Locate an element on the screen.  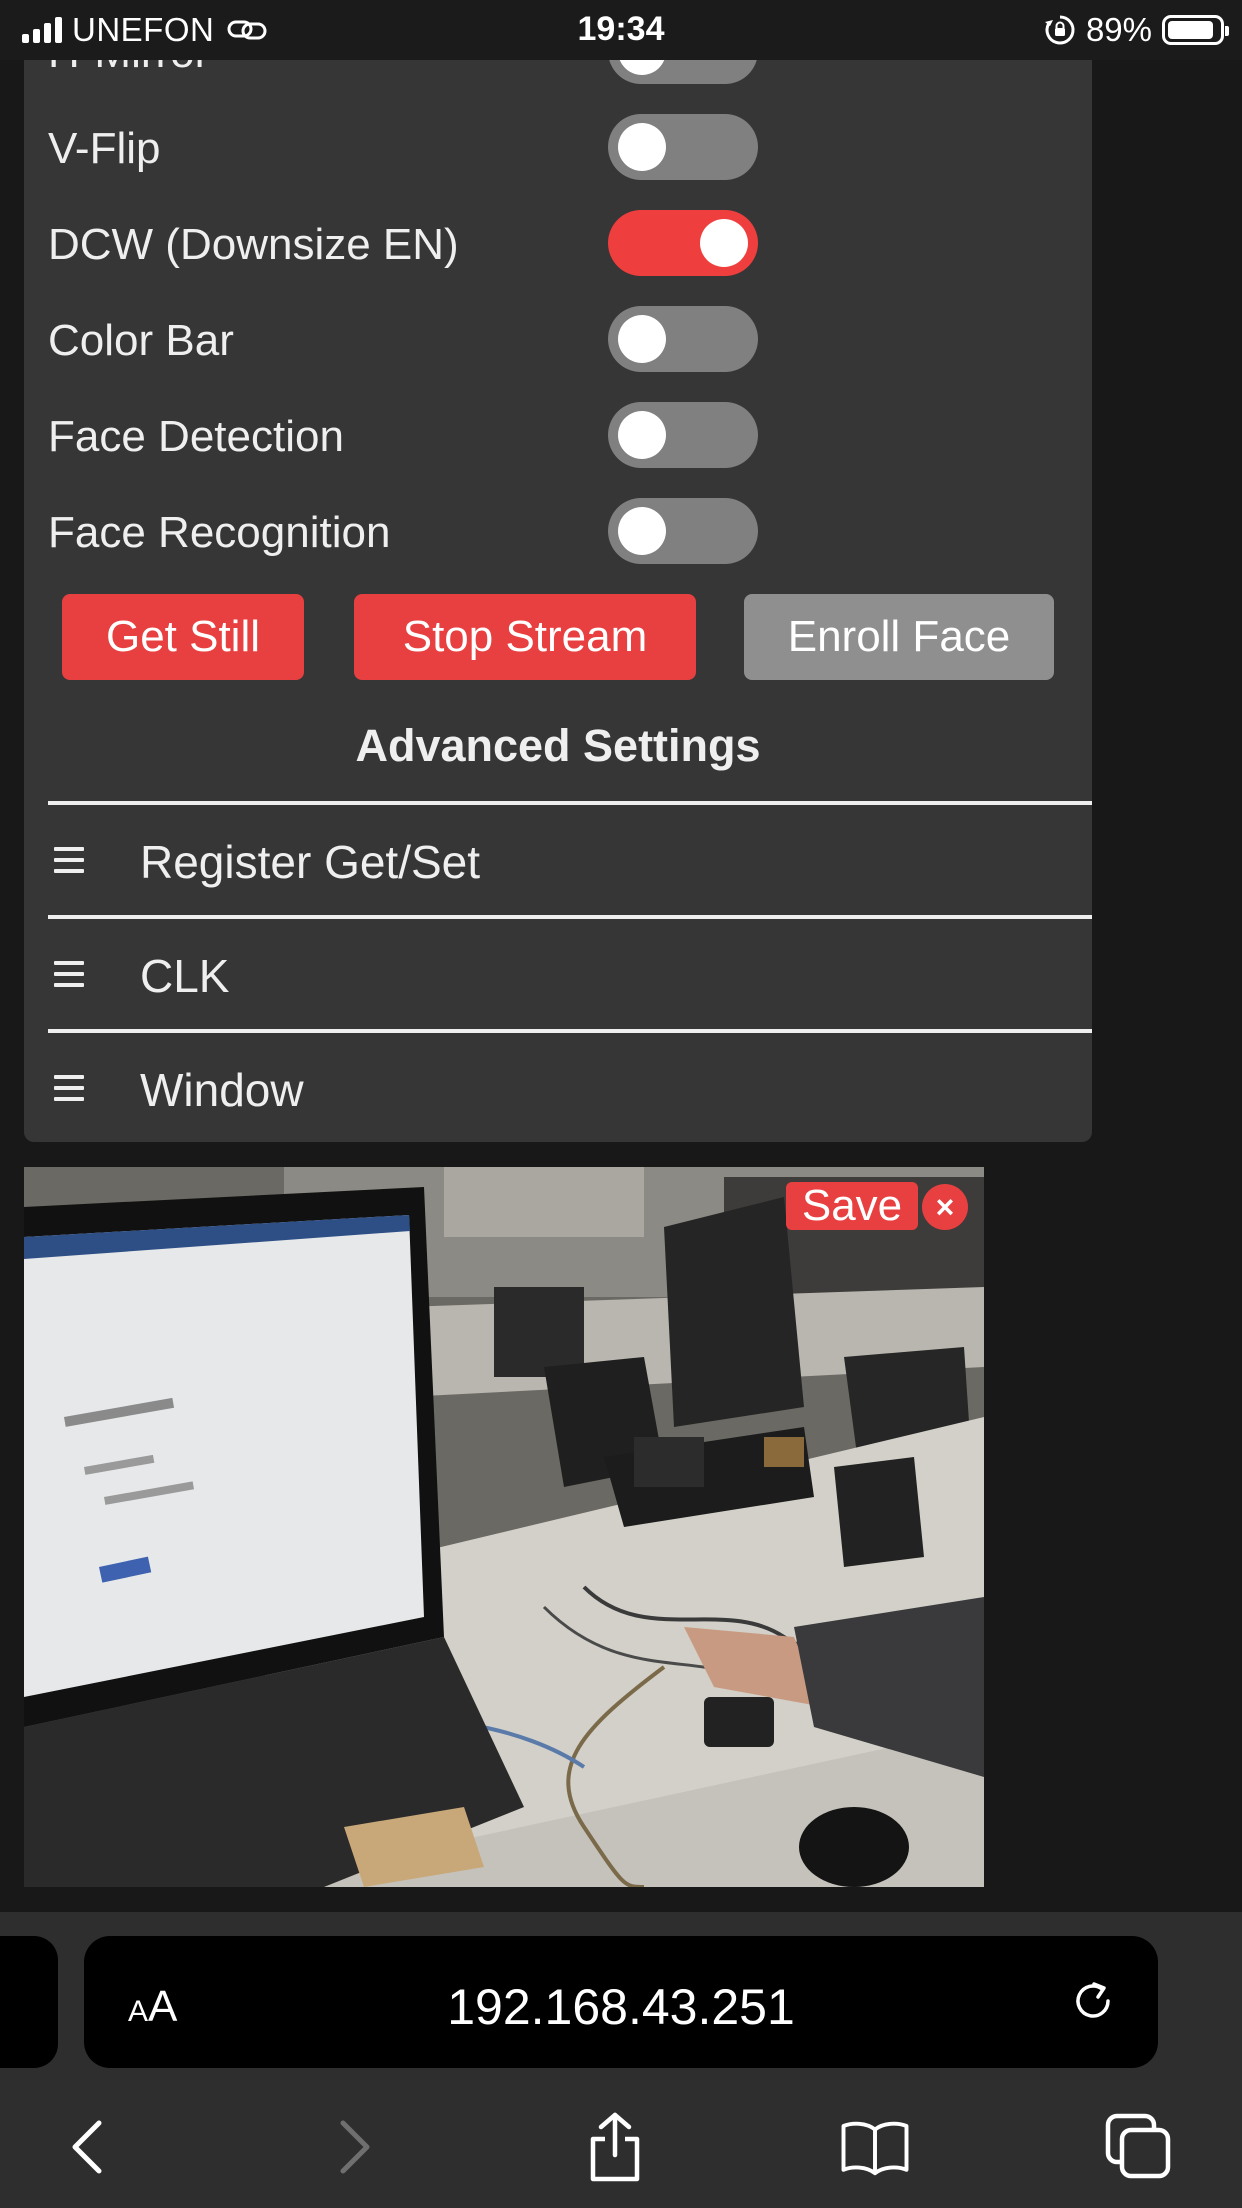
toggle-row-colorbar: Color Bar is located at coordinates (408, 339).